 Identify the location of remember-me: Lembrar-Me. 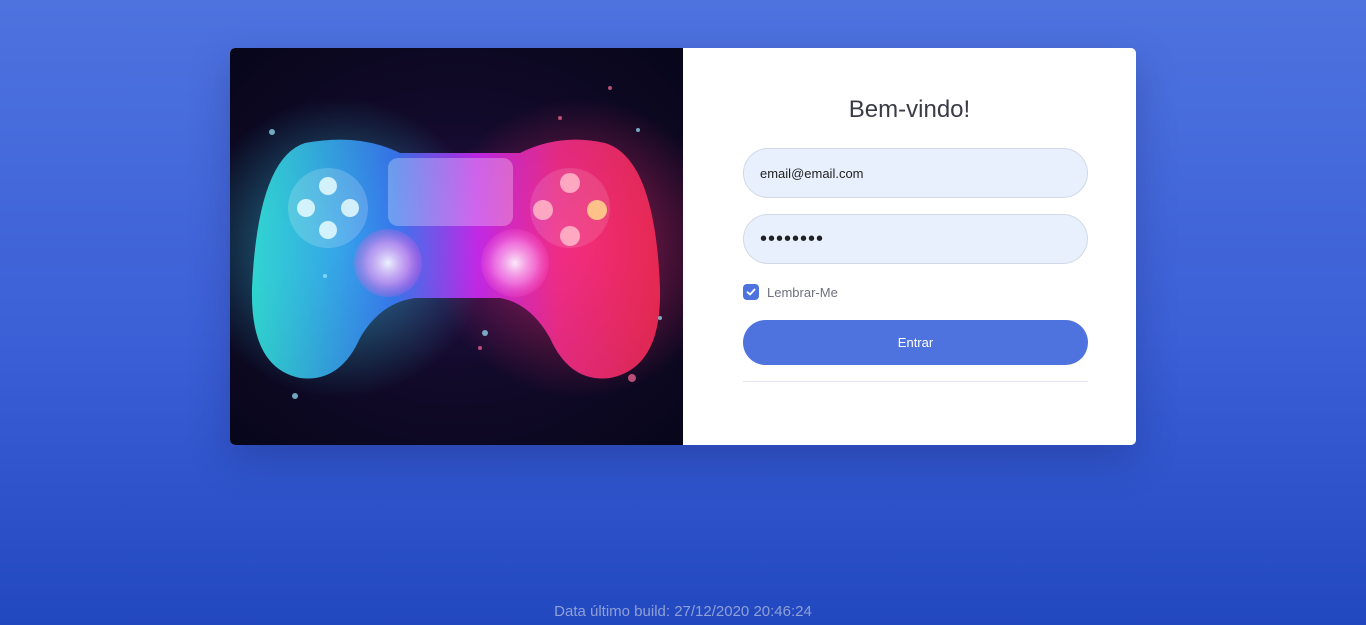
(790, 292).